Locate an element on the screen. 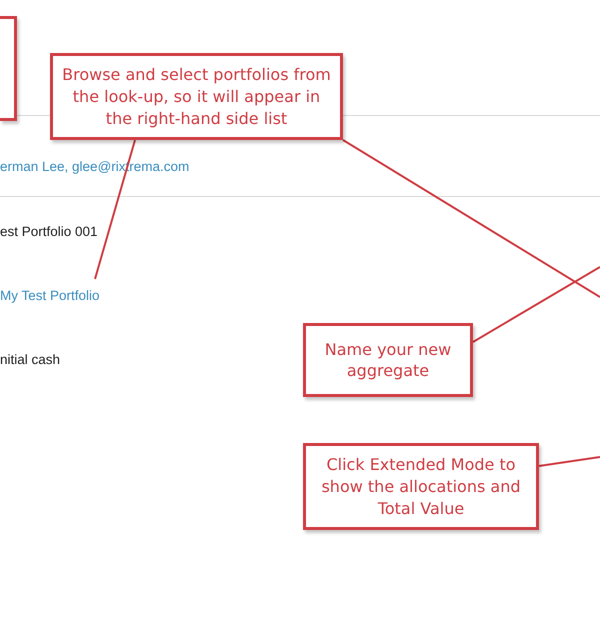  annotation-callout: Click Extended Mode to show the allocations and Total Value is located at coordinates (421, 486).